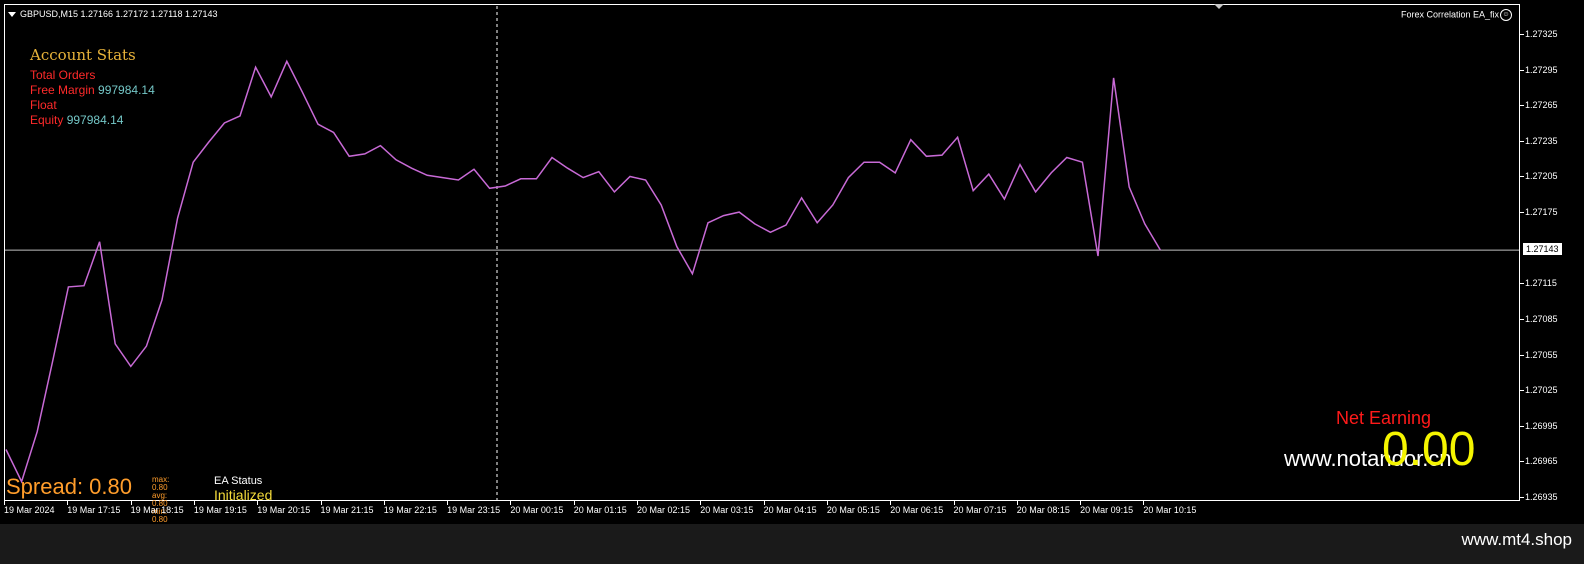 The image size is (1584, 564). What do you see at coordinates (1539, 497) in the screenshot?
I see `price-tick-label: 1.26935` at bounding box center [1539, 497].